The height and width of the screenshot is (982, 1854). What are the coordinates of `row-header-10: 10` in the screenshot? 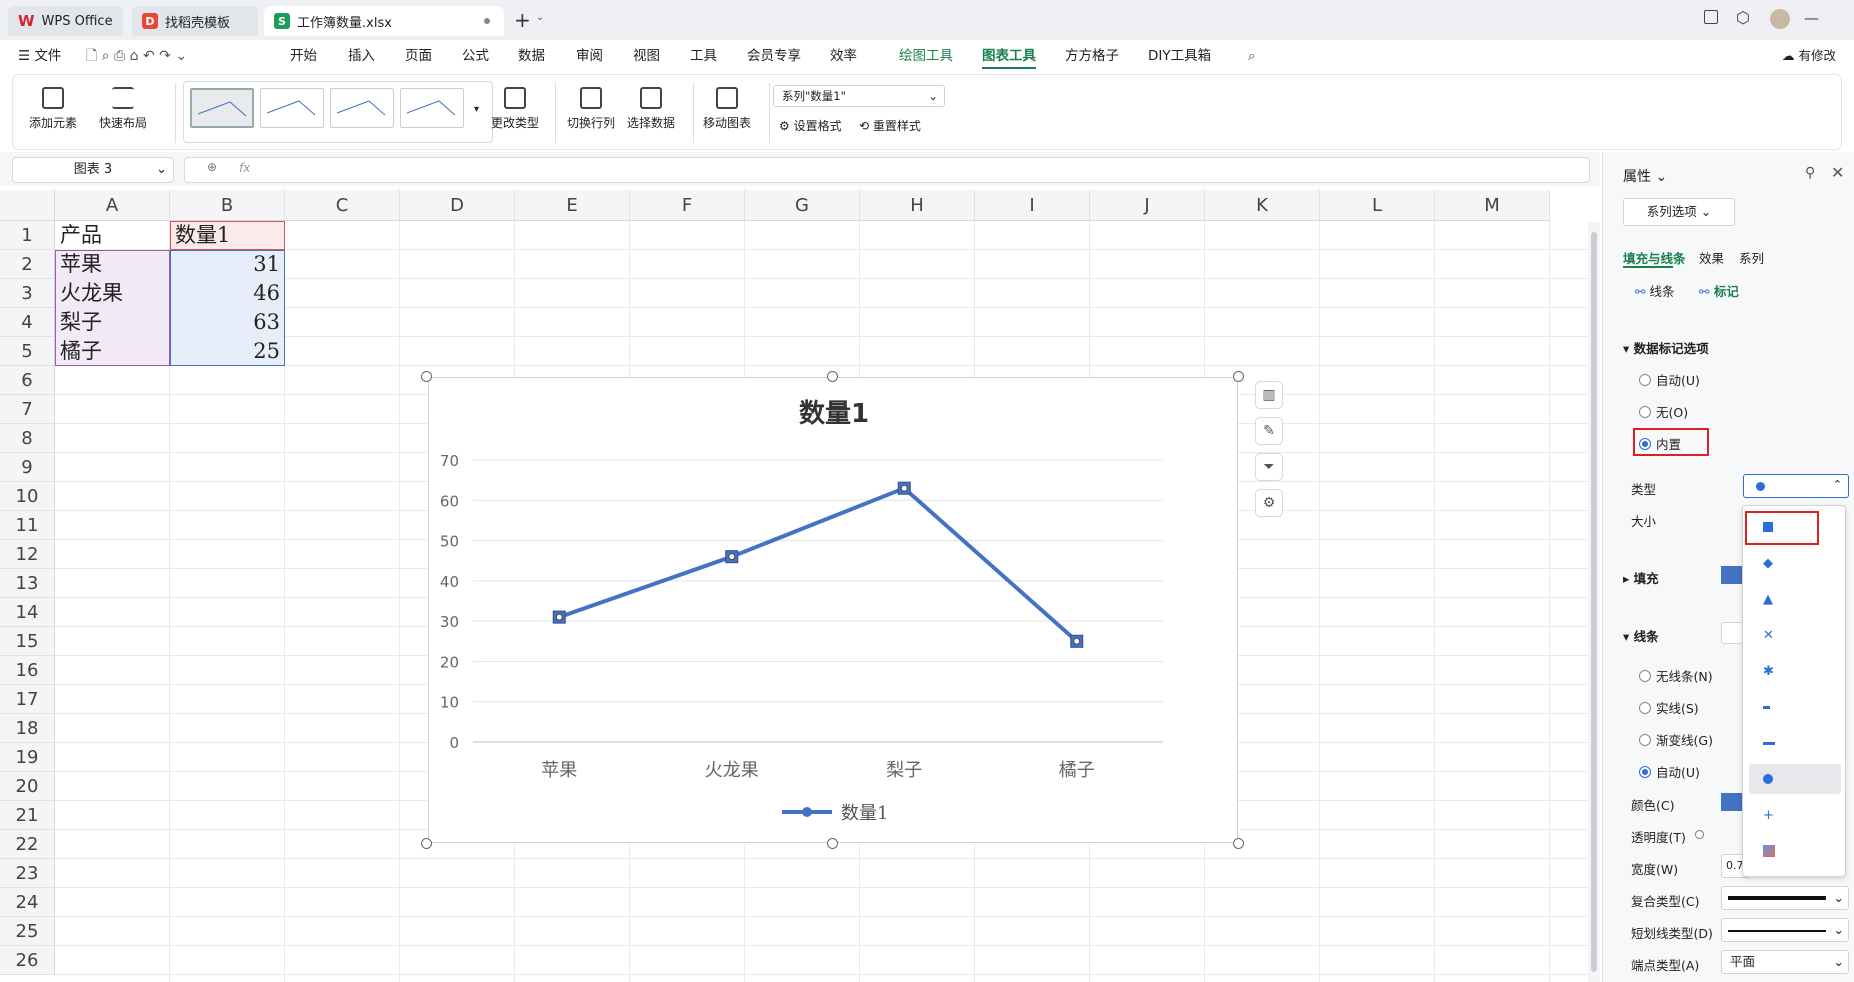 It's located at (27, 496).